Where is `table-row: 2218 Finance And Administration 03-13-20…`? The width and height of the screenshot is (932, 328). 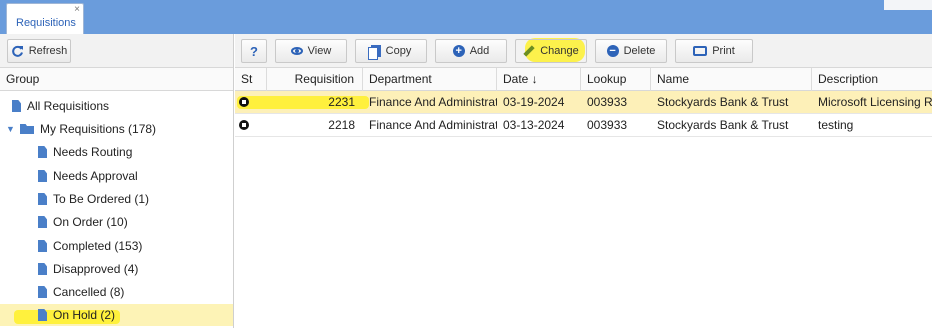 table-row: 2218 Finance And Administration 03-13-20… is located at coordinates (583, 125).